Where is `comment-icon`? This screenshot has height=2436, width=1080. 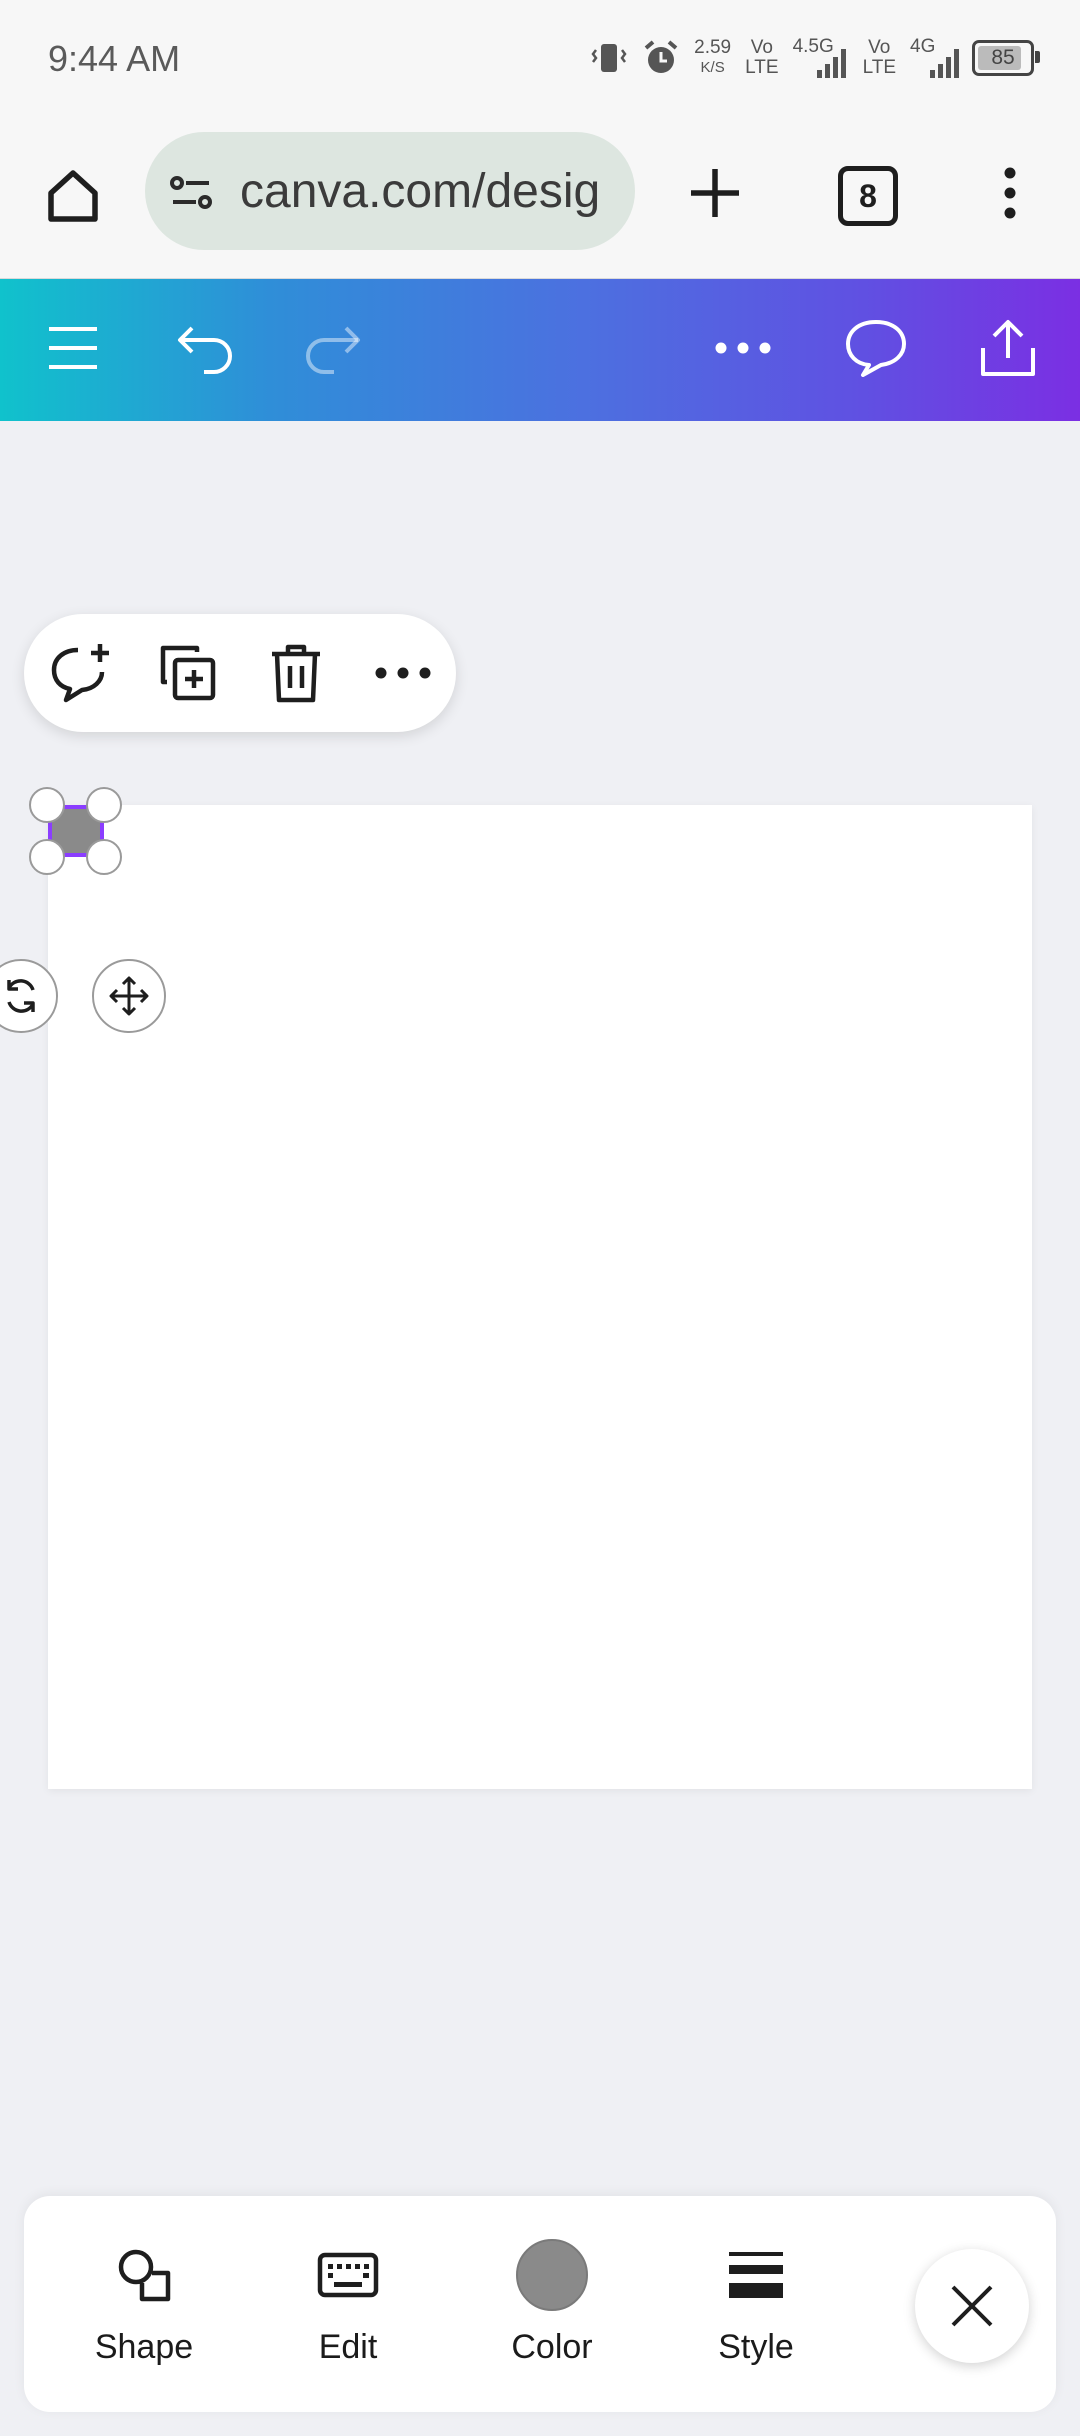 comment-icon is located at coordinates (876, 348).